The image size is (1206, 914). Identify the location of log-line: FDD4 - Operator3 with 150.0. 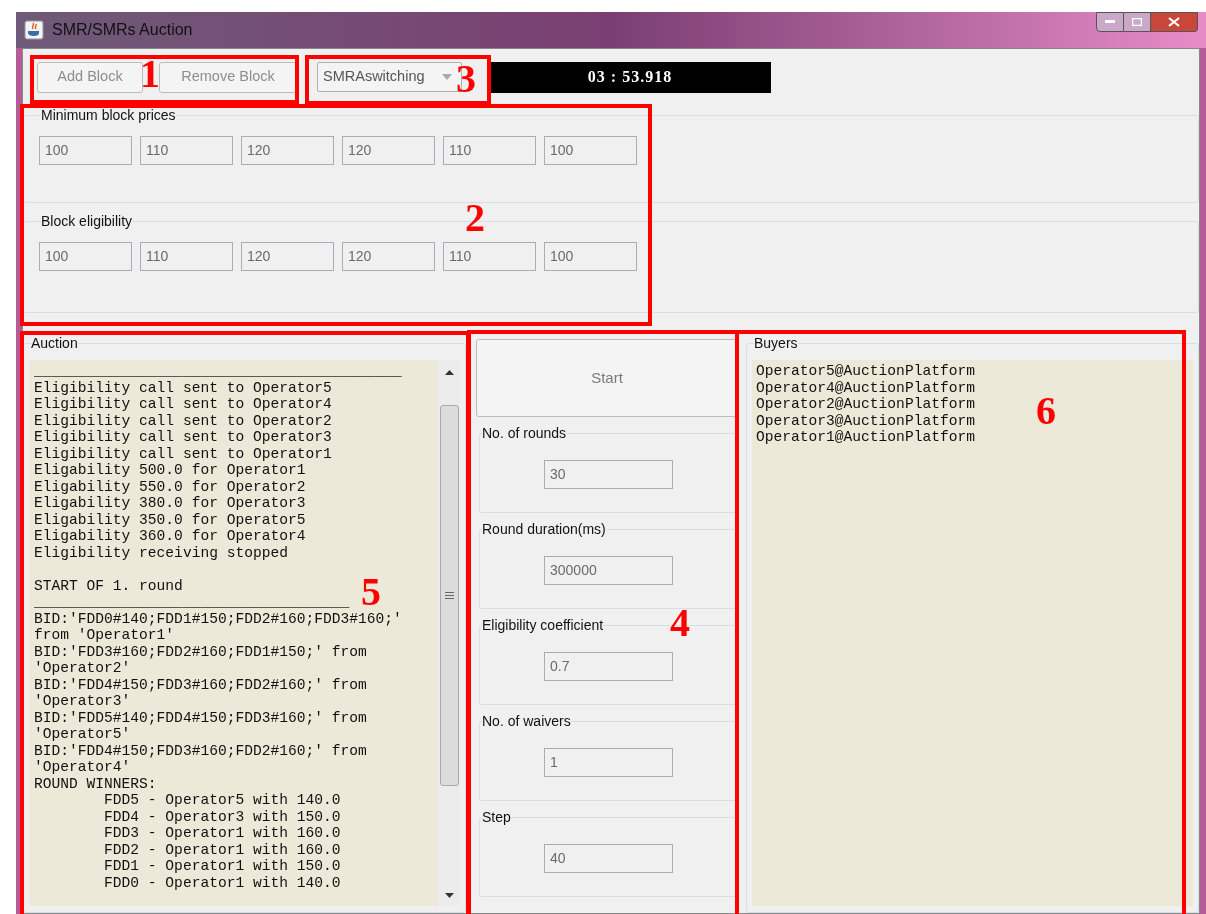
(222, 816).